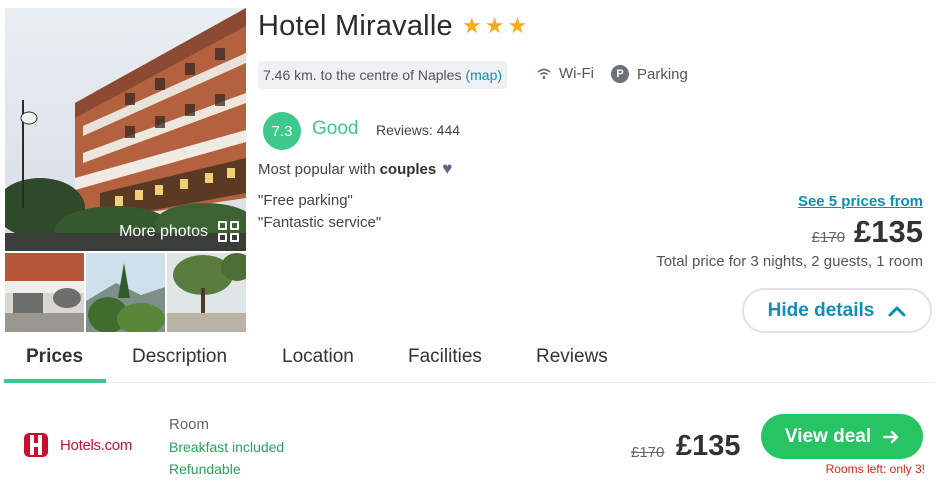 This screenshot has width=937, height=484. Describe the element at coordinates (828, 436) in the screenshot. I see `view-deal-label: View deal` at that location.